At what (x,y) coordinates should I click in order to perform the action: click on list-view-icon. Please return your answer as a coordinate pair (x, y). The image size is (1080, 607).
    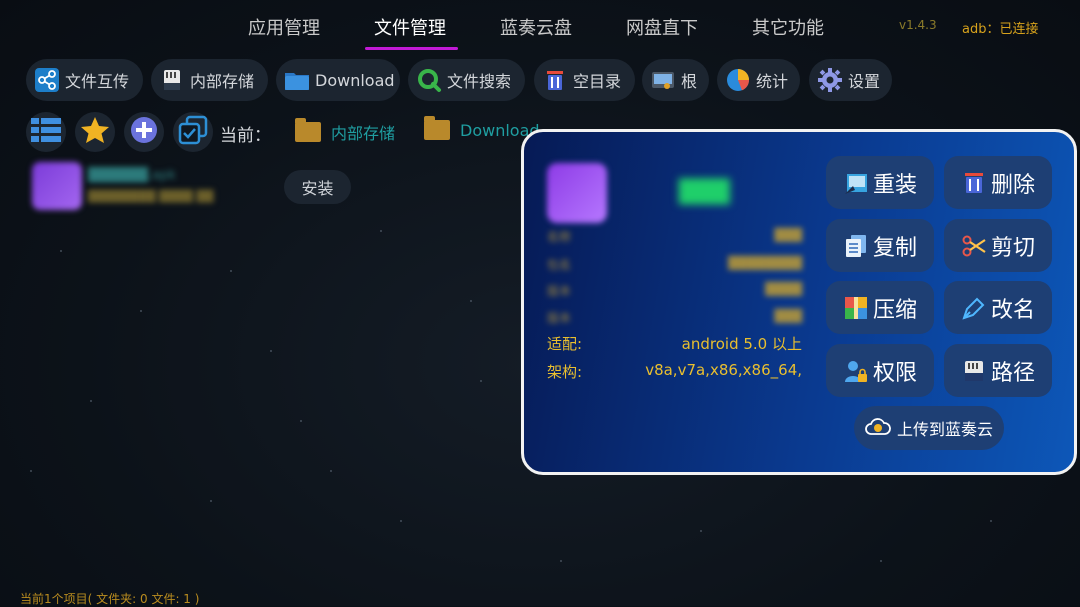
    Looking at the image, I should click on (46, 132).